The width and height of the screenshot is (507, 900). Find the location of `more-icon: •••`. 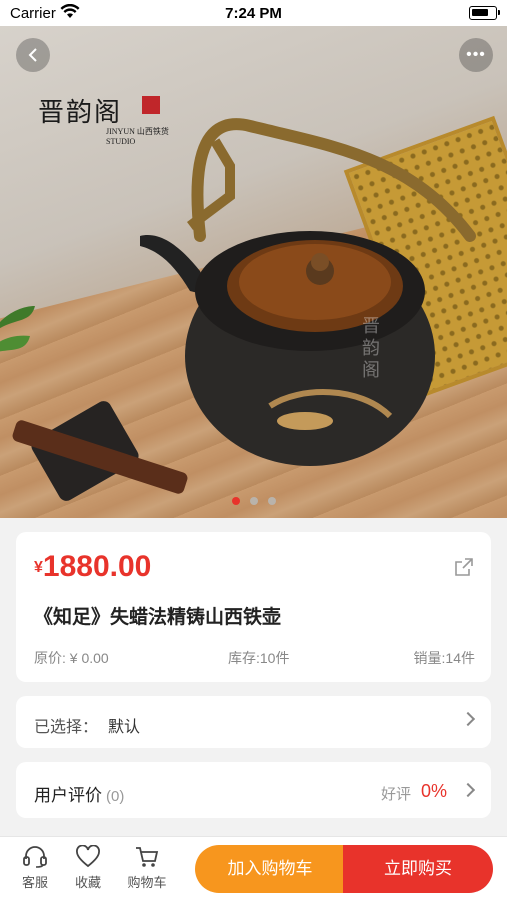

more-icon: ••• is located at coordinates (476, 54).